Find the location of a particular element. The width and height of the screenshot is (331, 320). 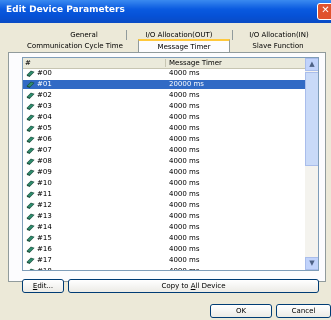

list-item: #16 4000 ms is located at coordinates (164, 249).